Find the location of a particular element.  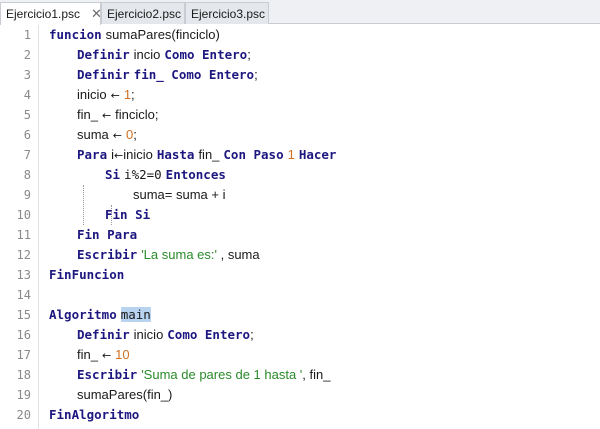

code-line-17: fin_ ← 10 is located at coordinates (103, 355).